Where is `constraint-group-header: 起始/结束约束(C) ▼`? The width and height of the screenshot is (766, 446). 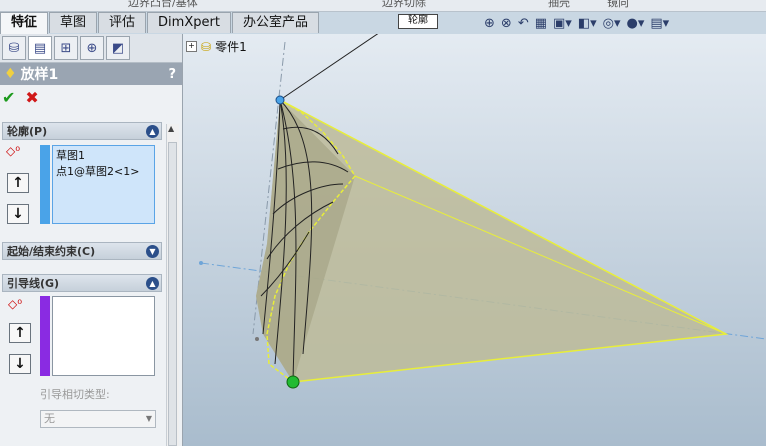 constraint-group-header: 起始/结束约束(C) ▼ is located at coordinates (82, 251).